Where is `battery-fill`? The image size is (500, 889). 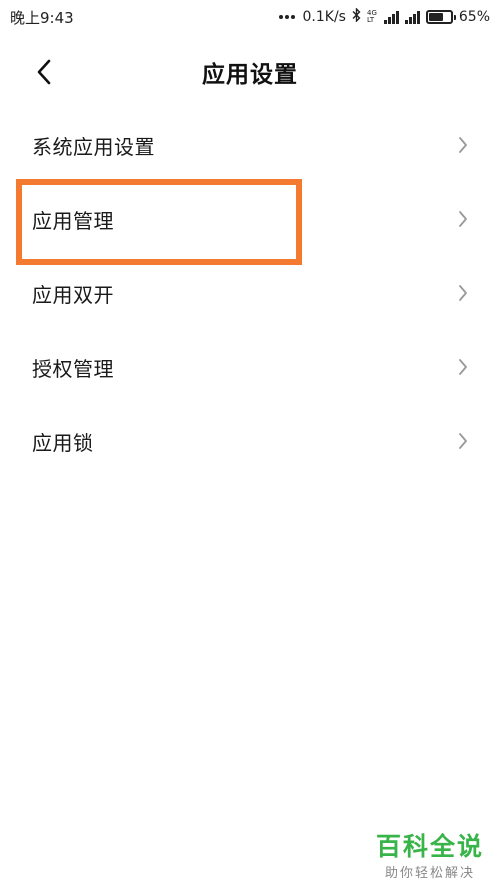
battery-fill is located at coordinates (435, 17).